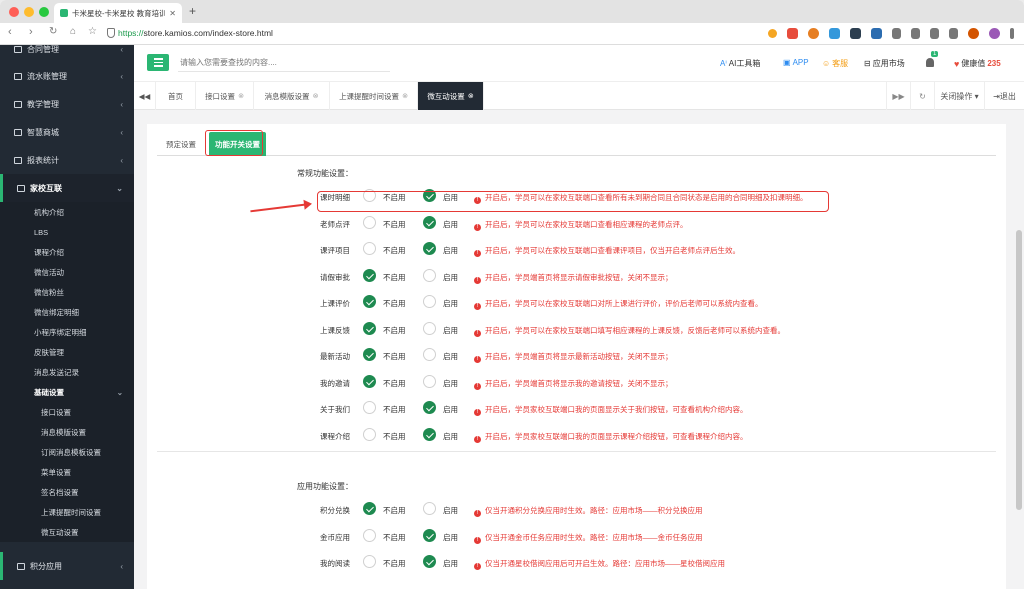 The image size is (1024, 589). I want to click on setting-row: 老师点评 不启用 启用! 开启后，学员可以在家校互联端口查看相应课程的老师点评。, so click(576, 224).